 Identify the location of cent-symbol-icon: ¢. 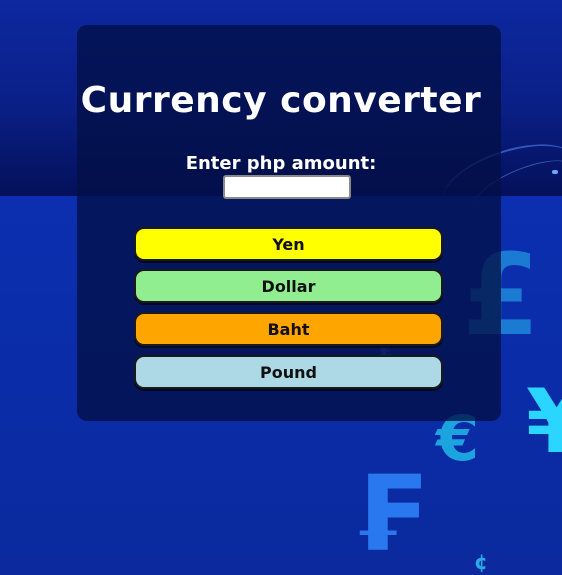
(481, 562).